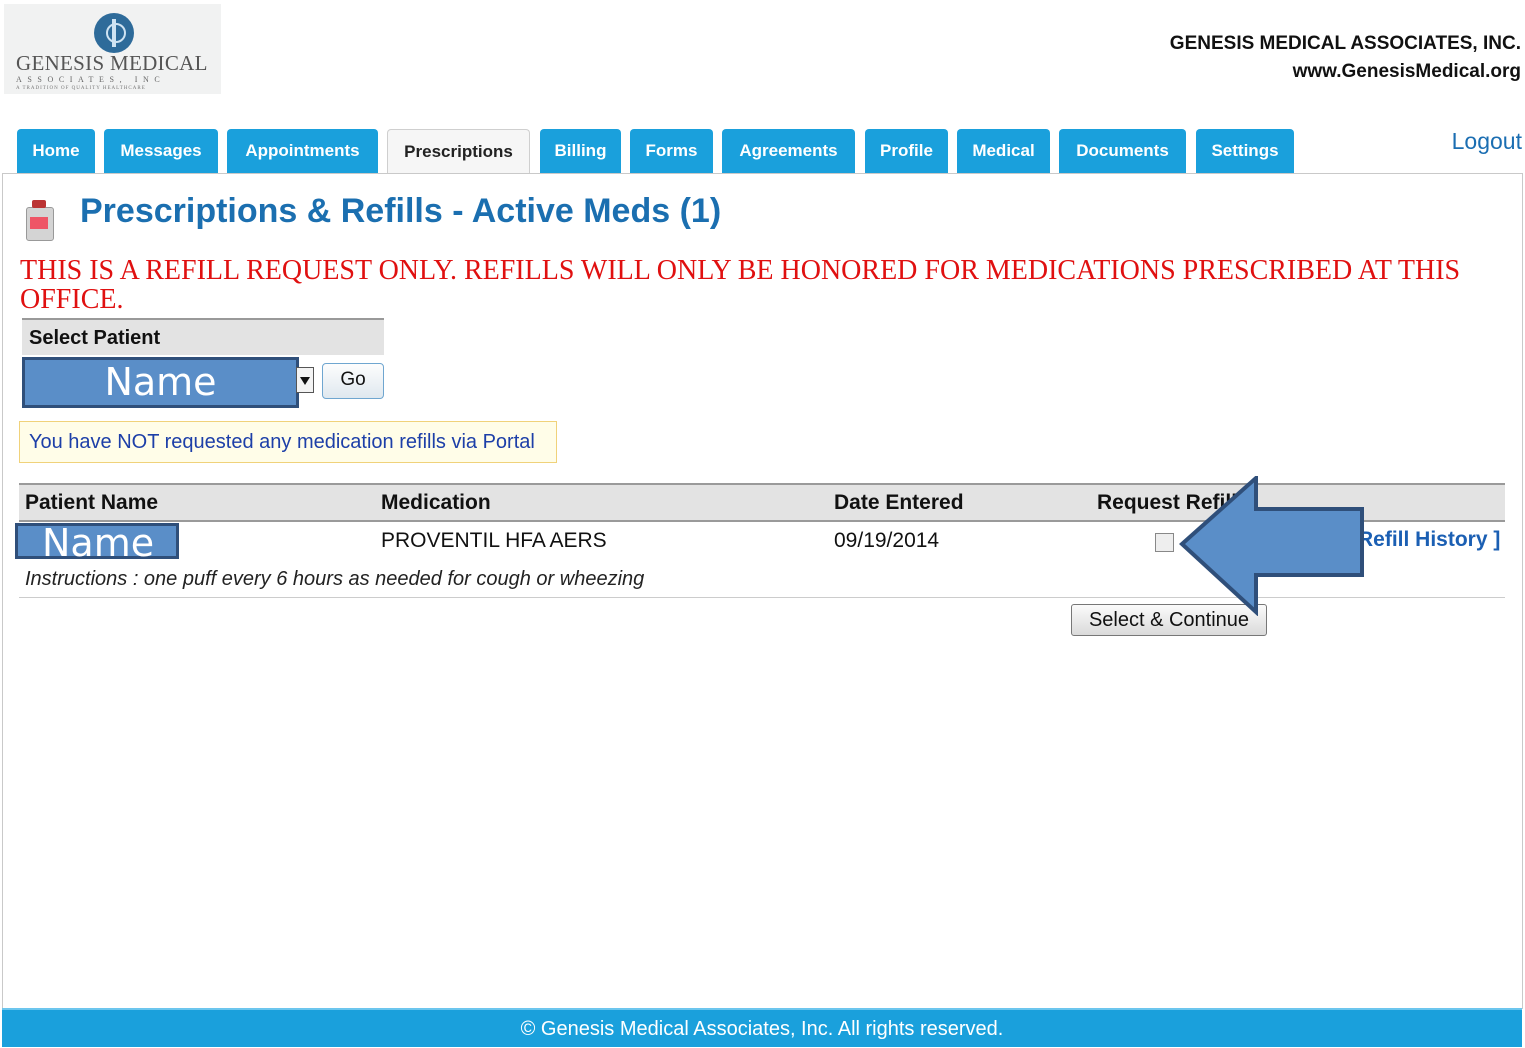 The height and width of the screenshot is (1048, 1525). I want to click on tab-billing: Billing, so click(580, 151).